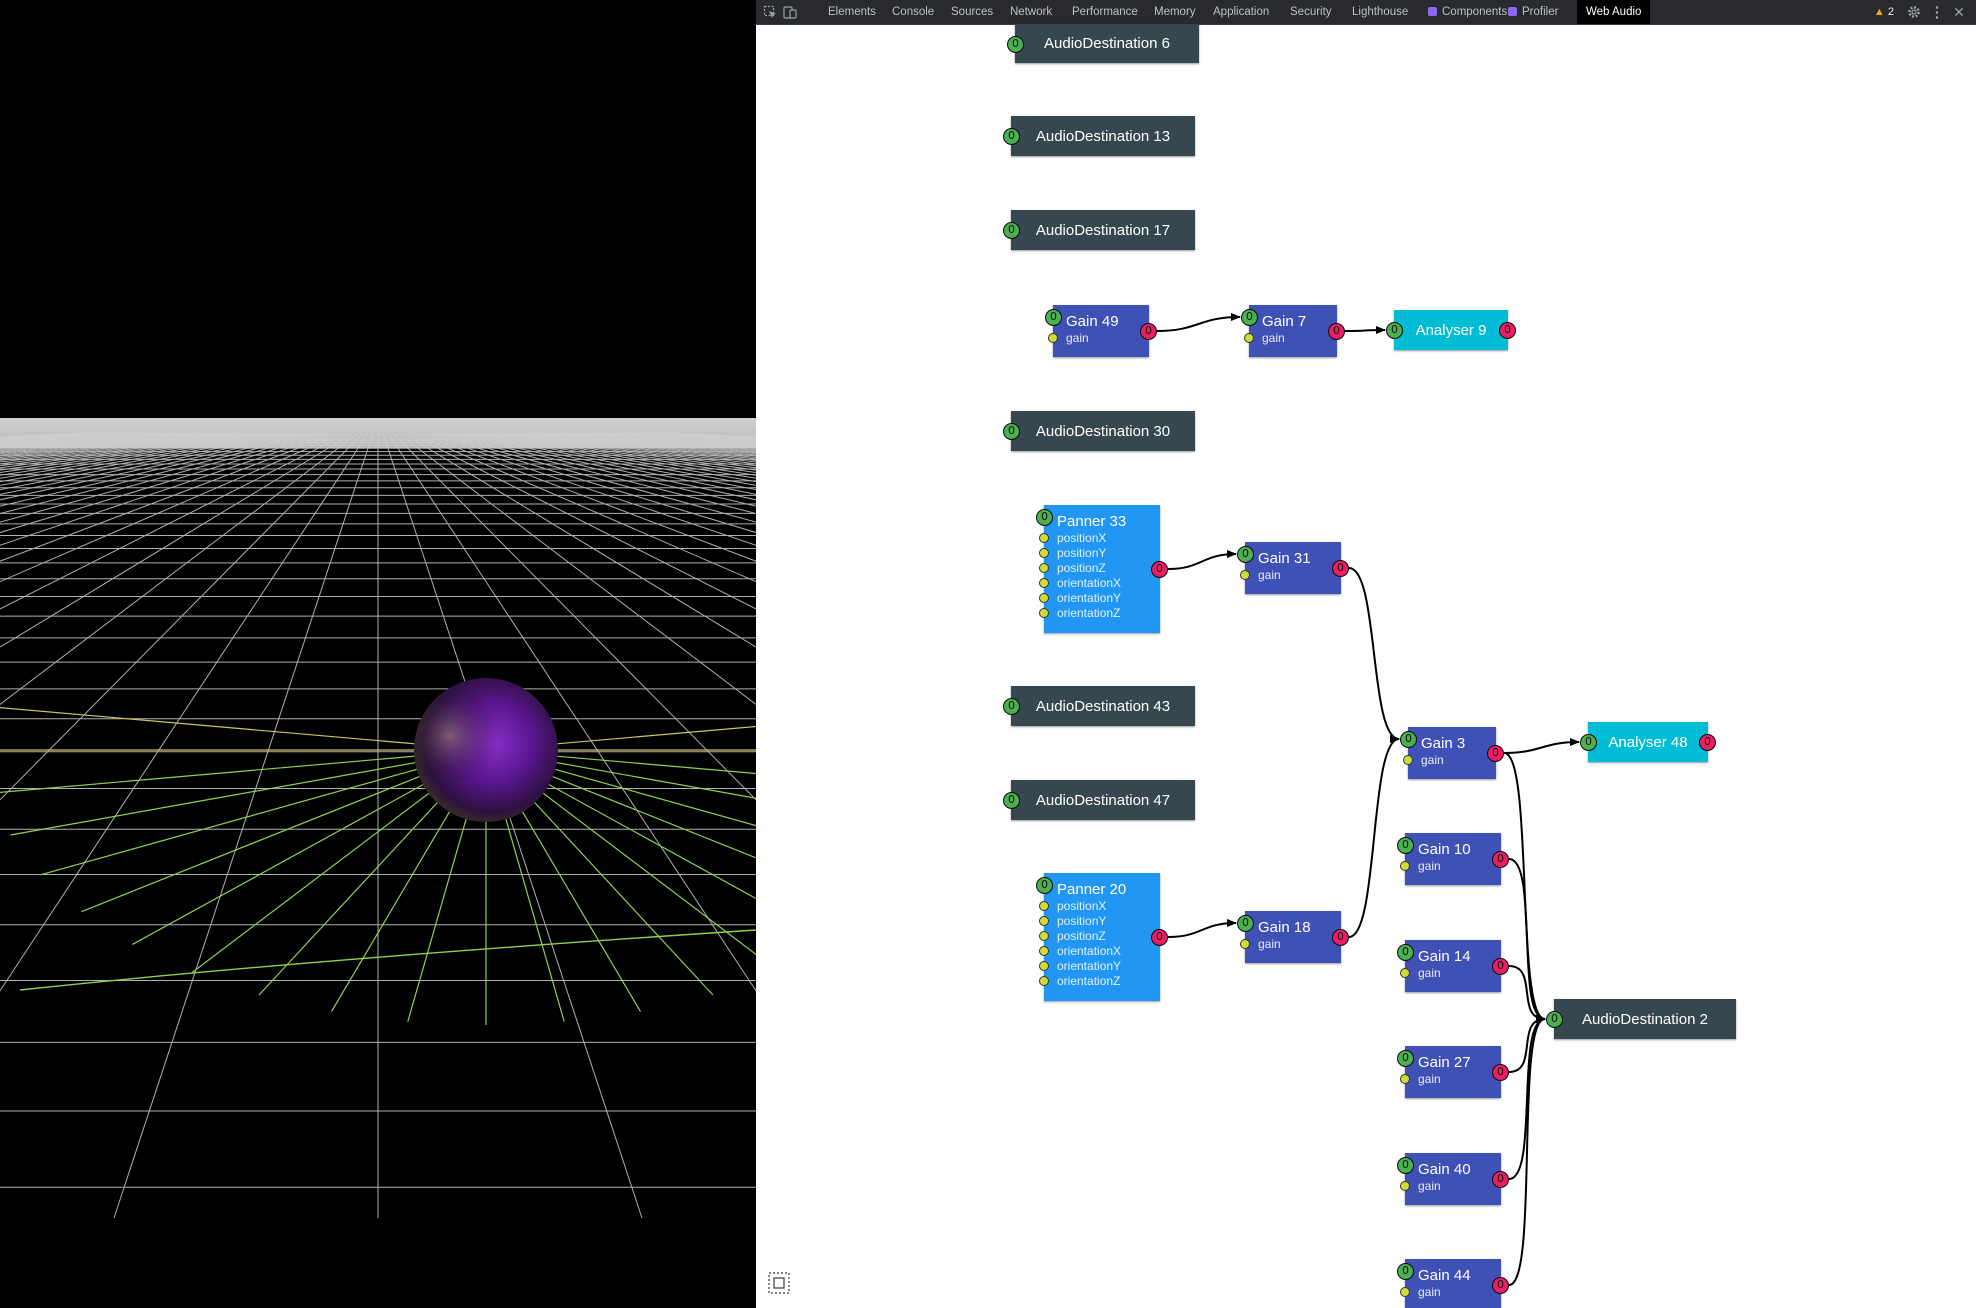  Describe the element at coordinates (1293, 568) in the screenshot. I see `node-gain31: Gain 31 0 0 gain` at that location.